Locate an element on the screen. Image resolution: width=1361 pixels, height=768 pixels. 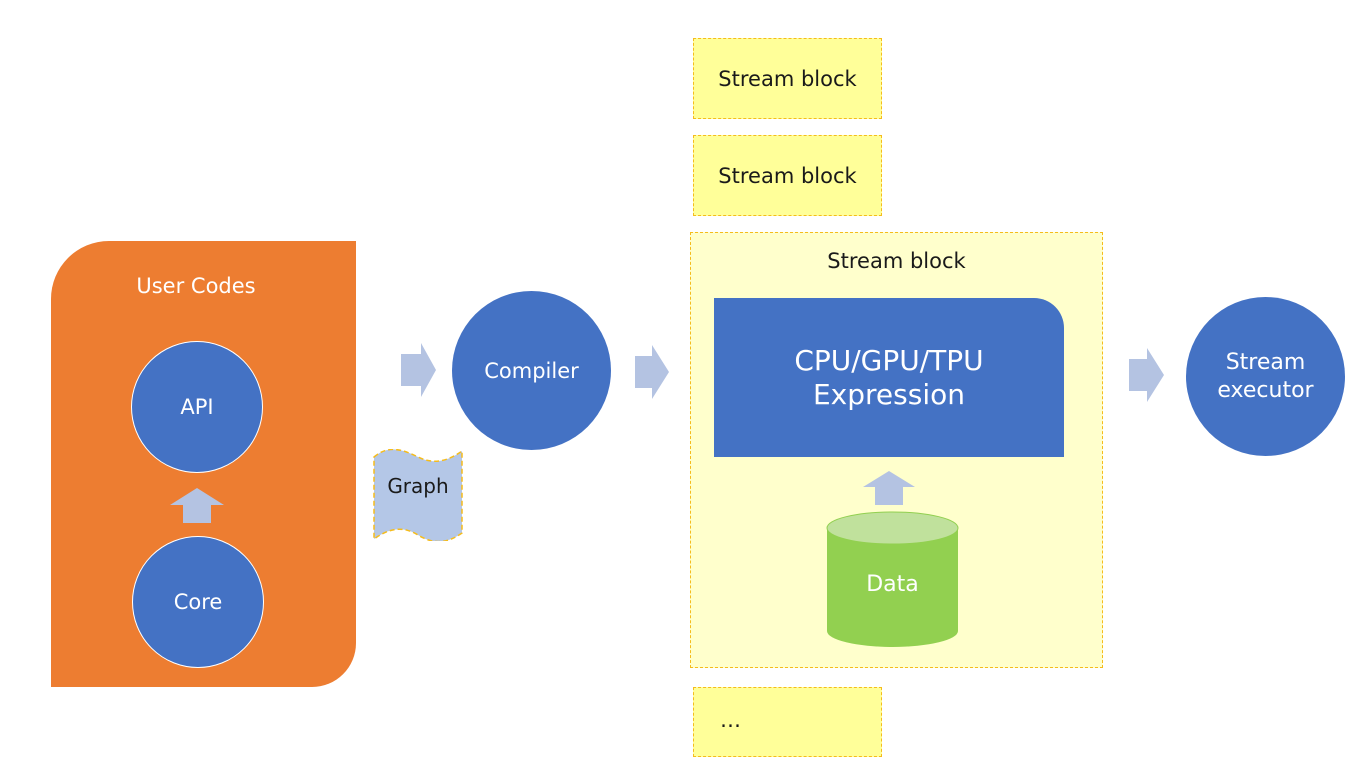
api-label: API is located at coordinates (197, 407).